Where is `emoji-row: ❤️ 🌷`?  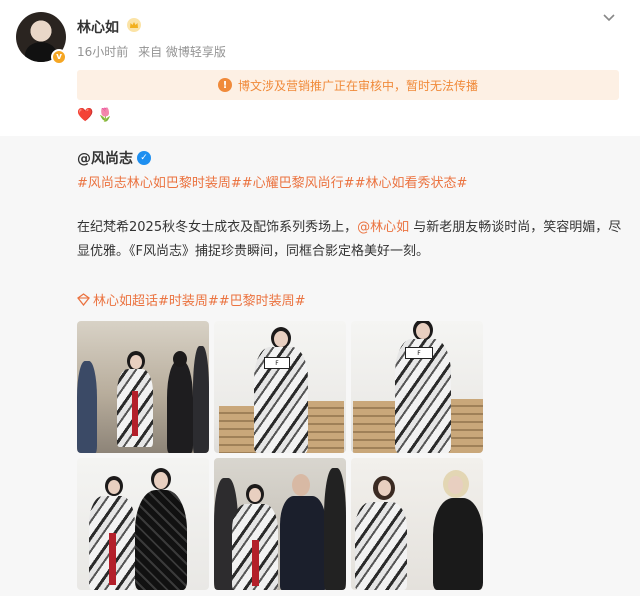 emoji-row: ❤️ 🌷 is located at coordinates (95, 115).